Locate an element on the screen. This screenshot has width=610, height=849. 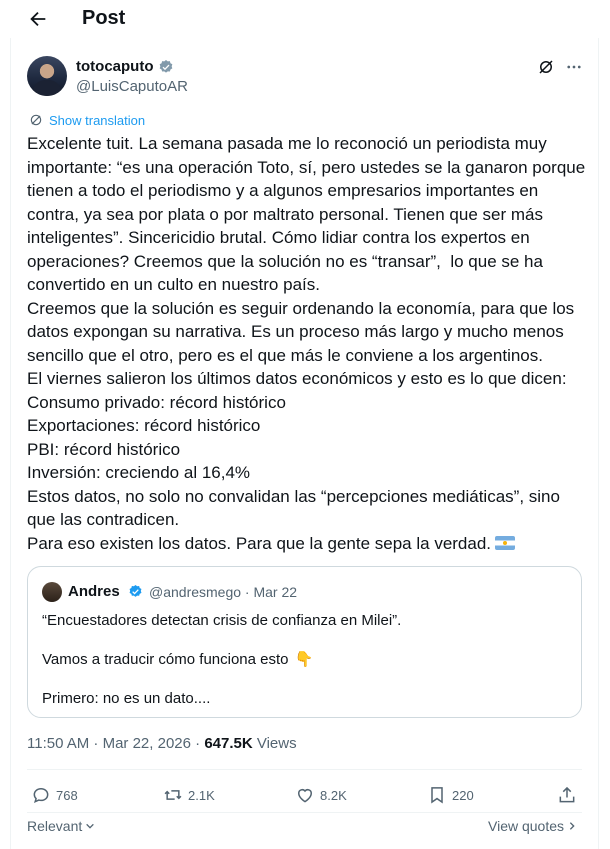
pointing-down-icon: 👇 is located at coordinates (304, 659).